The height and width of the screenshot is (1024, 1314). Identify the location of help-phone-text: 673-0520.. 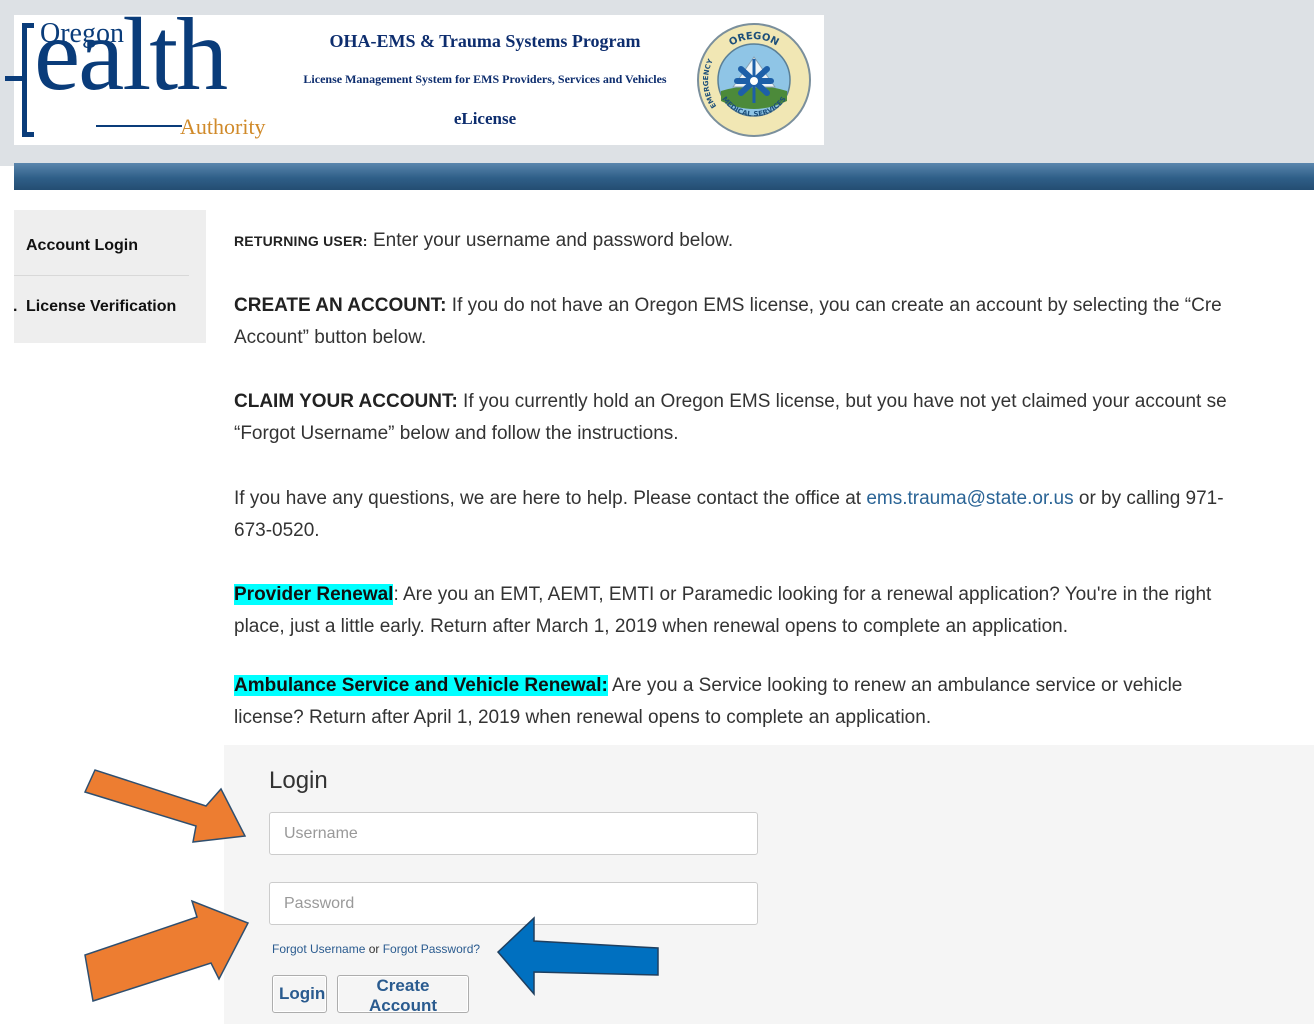
(277, 530).